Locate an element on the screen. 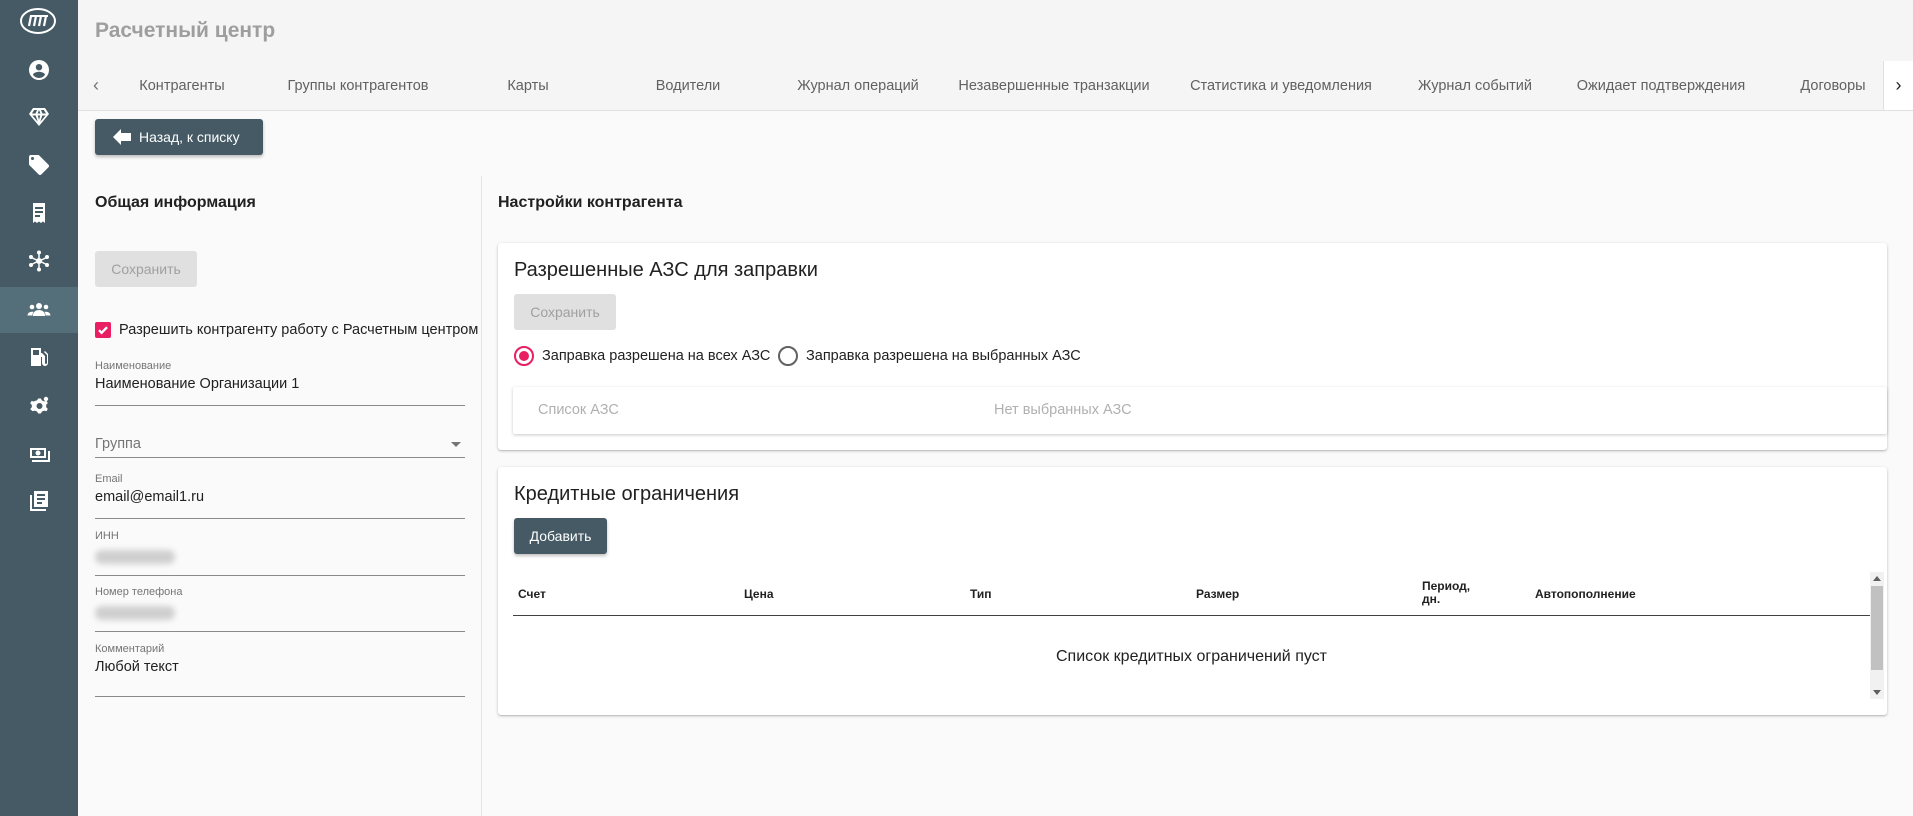 Image resolution: width=1913 pixels, height=816 pixels. name-field: Наименование Наименование Организации 1 is located at coordinates (280, 383).